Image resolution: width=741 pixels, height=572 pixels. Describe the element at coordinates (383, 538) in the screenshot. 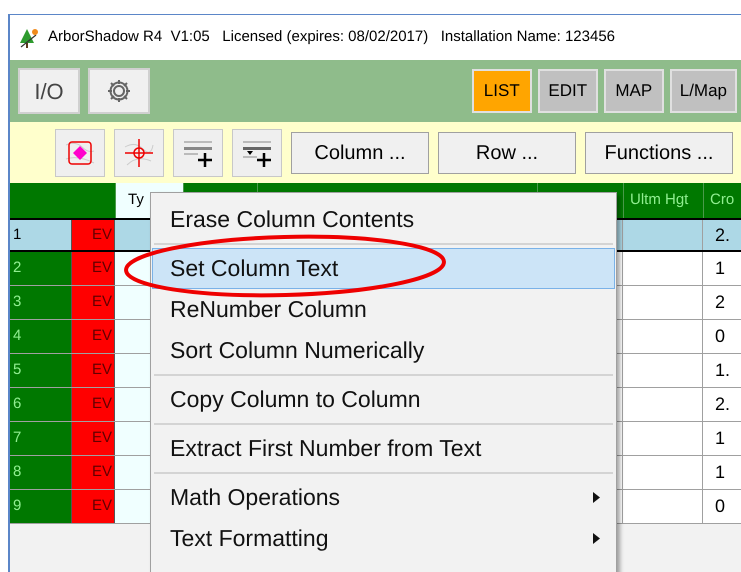

I see `menu-item: Text Formatting` at that location.